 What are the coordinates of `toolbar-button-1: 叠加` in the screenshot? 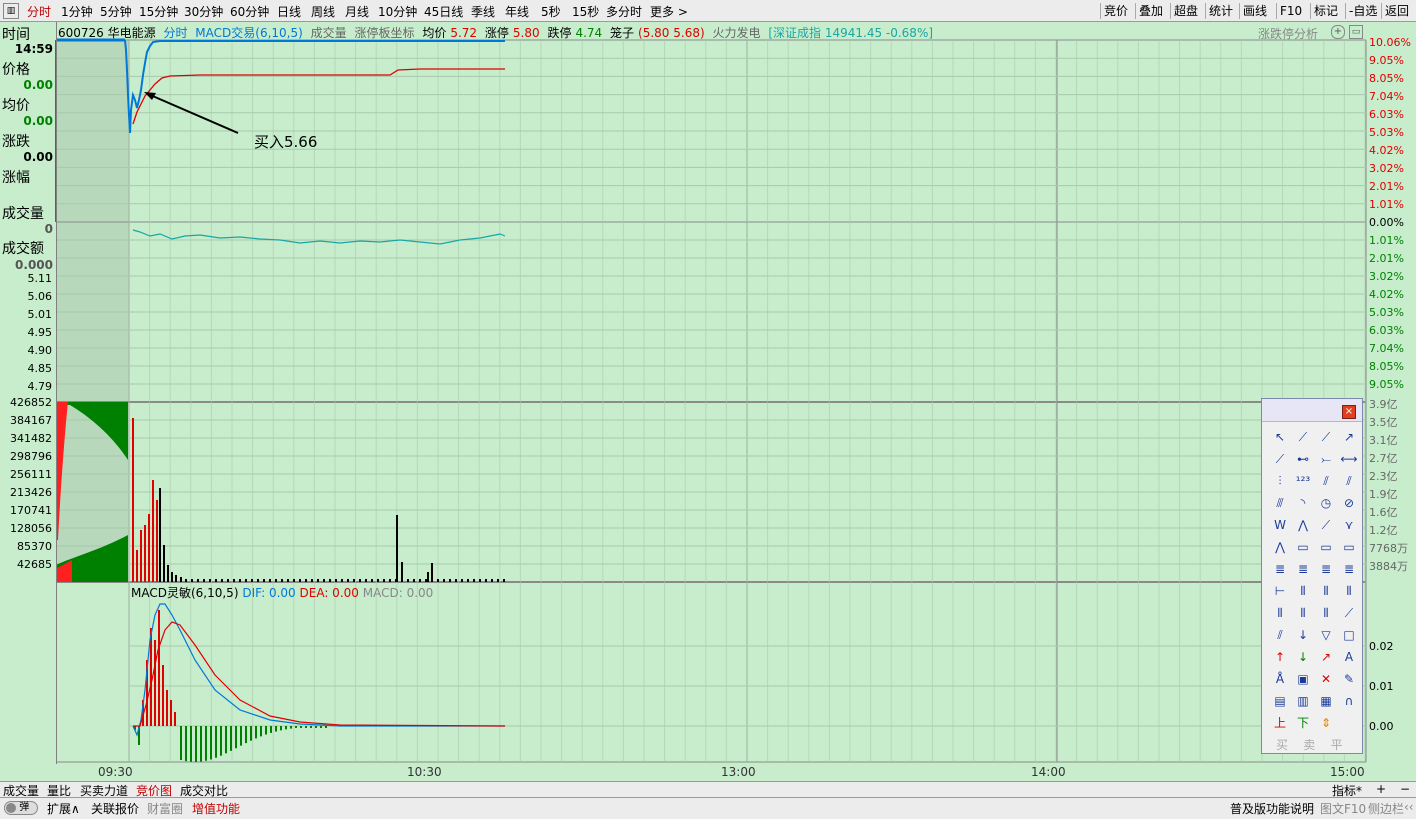 It's located at (1151, 11).